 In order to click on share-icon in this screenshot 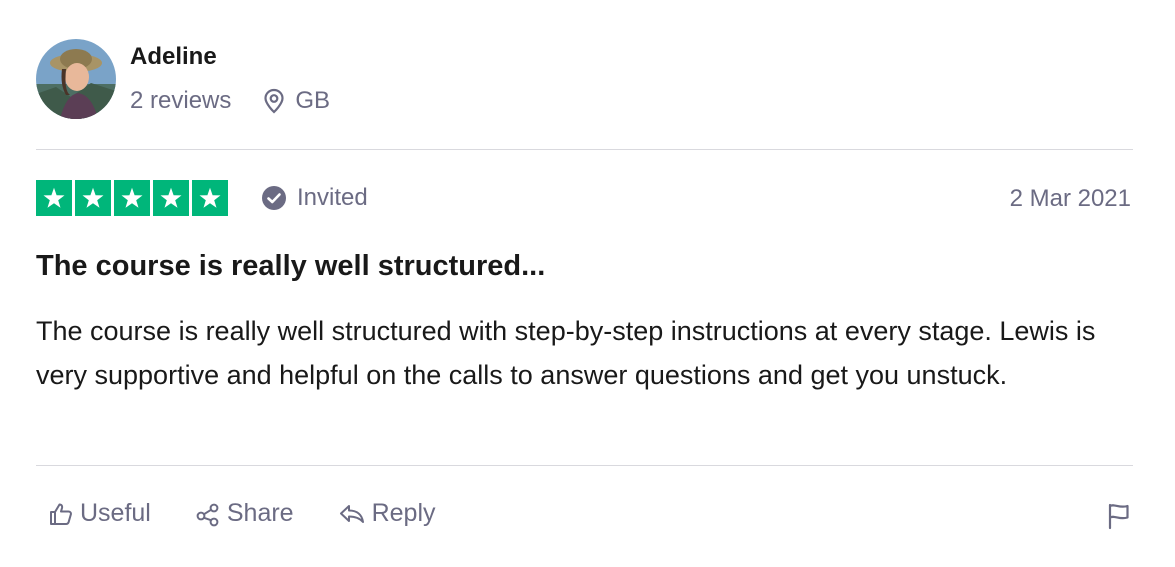, I will do `click(207, 514)`.